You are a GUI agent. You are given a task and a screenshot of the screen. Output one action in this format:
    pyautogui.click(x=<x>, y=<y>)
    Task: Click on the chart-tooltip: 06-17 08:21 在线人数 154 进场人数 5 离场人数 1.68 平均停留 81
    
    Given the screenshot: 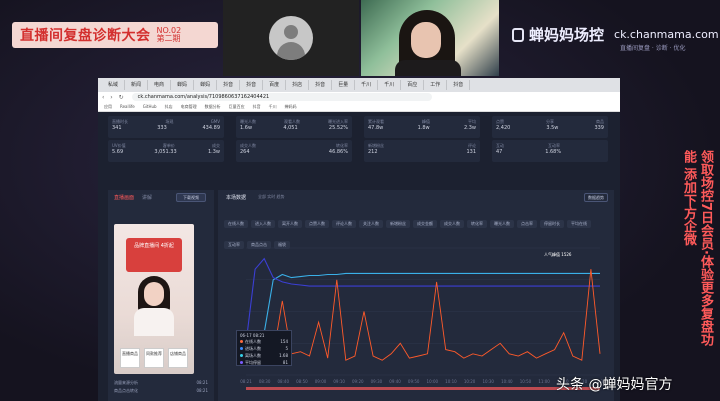 What is the action you would take?
    pyautogui.click(x=264, y=348)
    